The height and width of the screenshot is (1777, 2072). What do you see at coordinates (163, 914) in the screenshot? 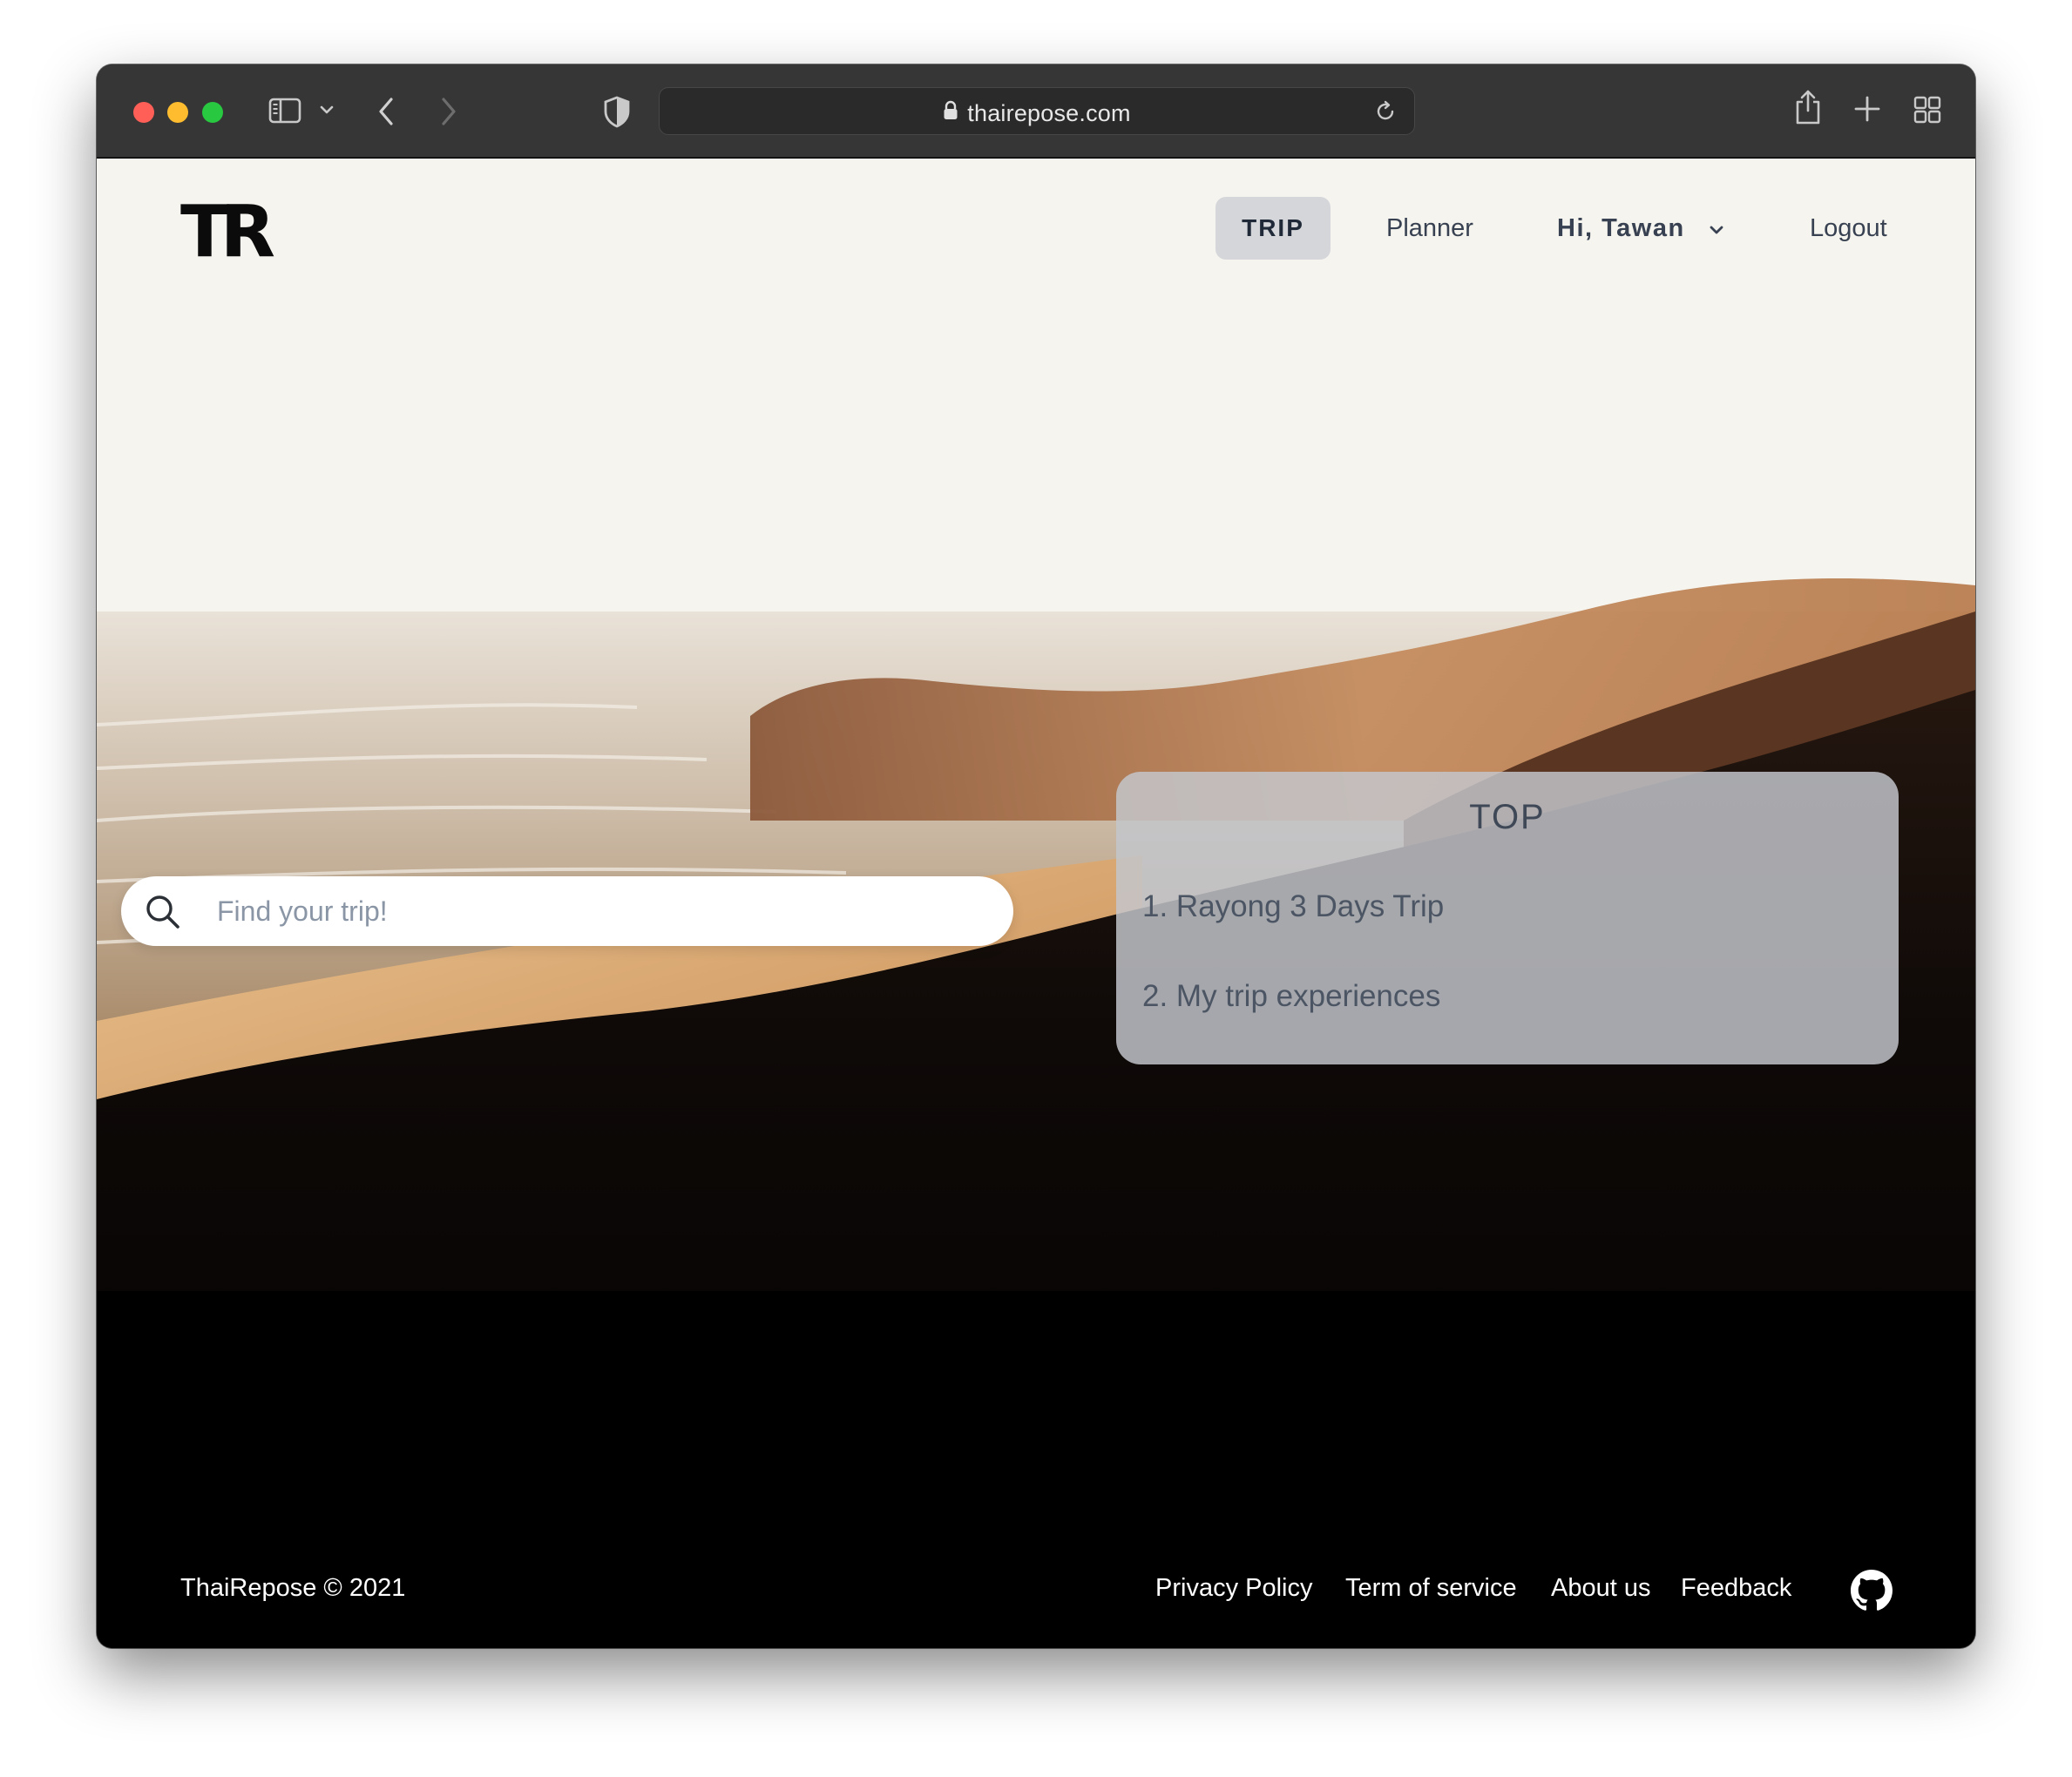
I see `search-icon` at bounding box center [163, 914].